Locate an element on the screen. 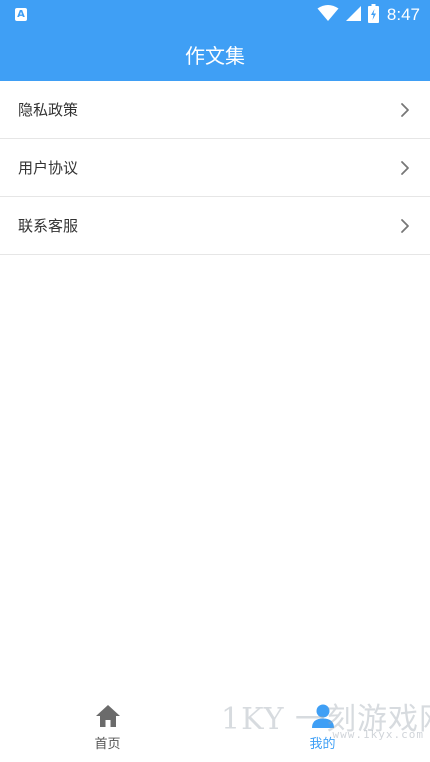  top-bar: A 8:47 作文集 is located at coordinates (215, 40).